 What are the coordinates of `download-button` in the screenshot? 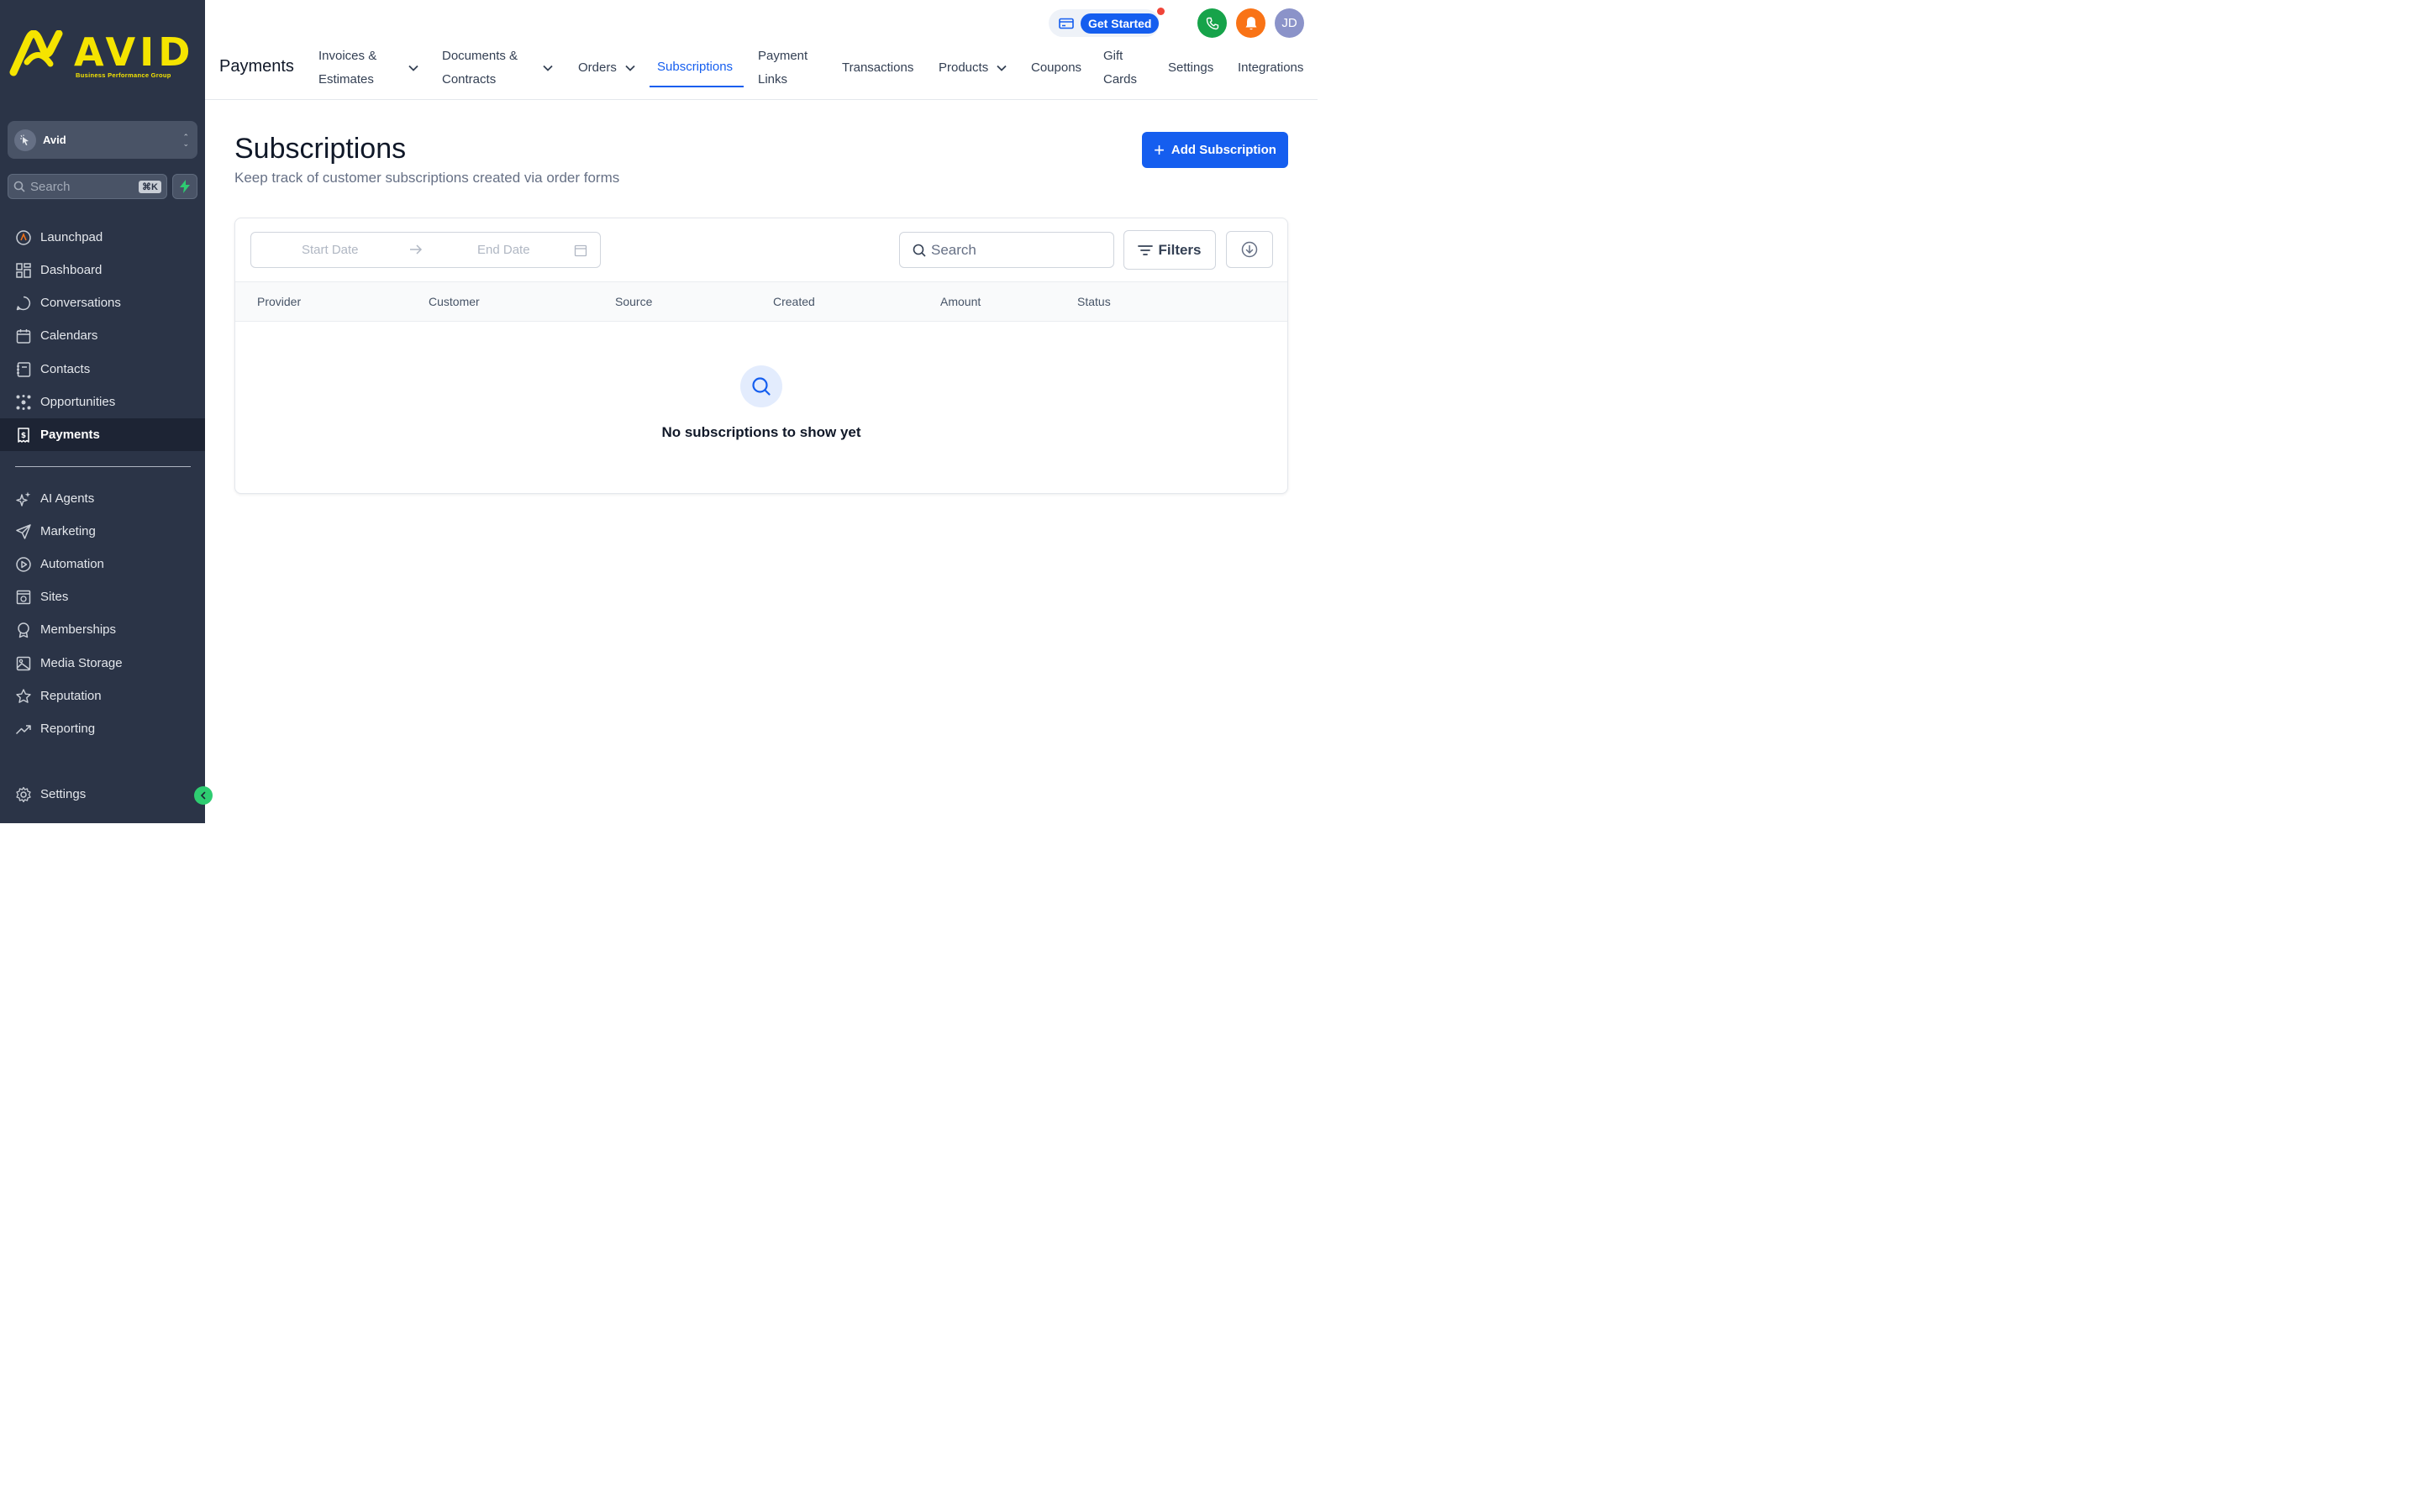 It's located at (1249, 249).